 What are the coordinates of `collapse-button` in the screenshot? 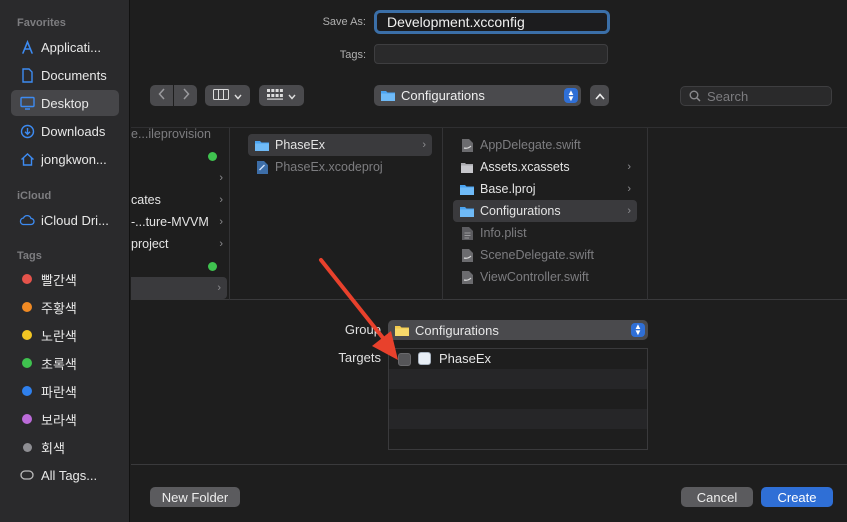 It's located at (599, 95).